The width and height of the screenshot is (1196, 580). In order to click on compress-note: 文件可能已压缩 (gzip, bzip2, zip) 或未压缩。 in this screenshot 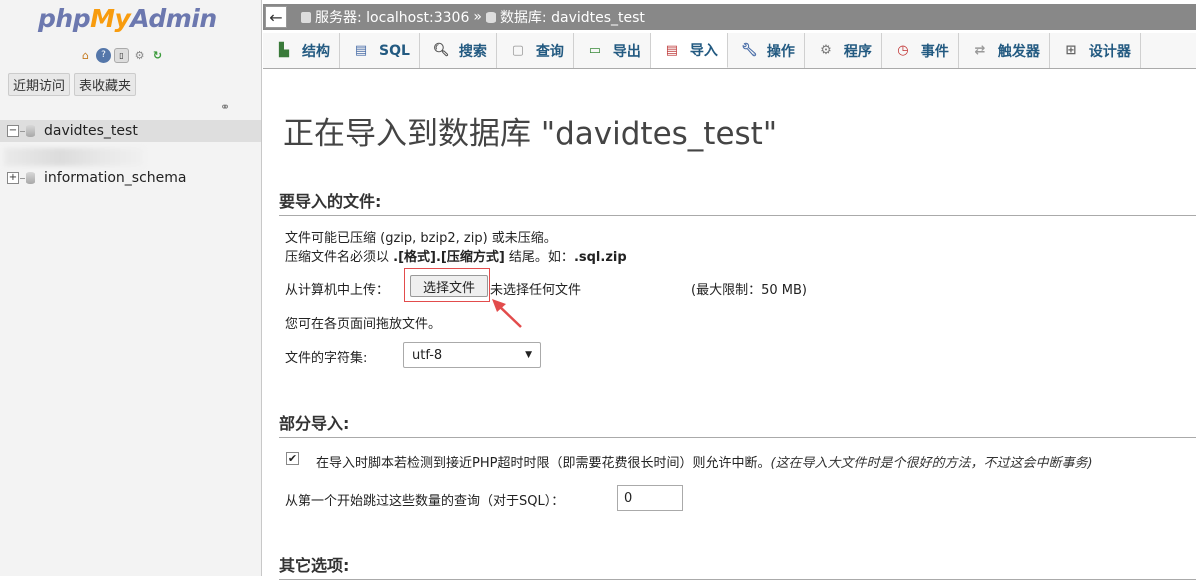, I will do `click(421, 238)`.